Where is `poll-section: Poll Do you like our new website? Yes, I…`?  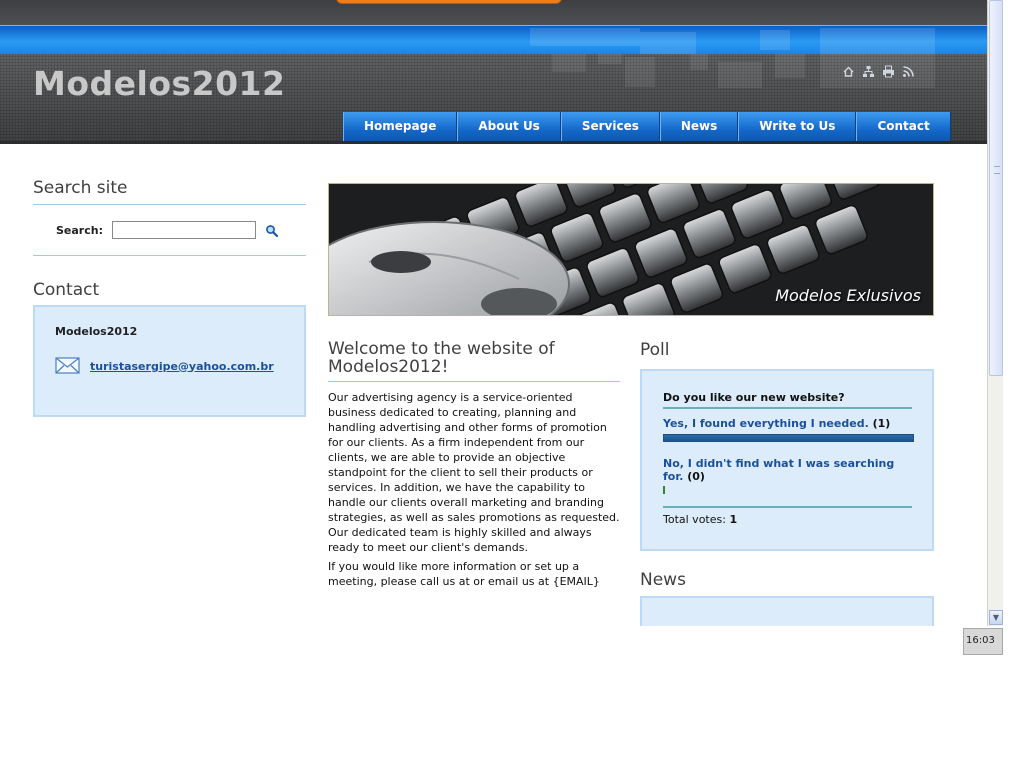
poll-section: Poll Do you like our new website? Yes, I… is located at coordinates (787, 445).